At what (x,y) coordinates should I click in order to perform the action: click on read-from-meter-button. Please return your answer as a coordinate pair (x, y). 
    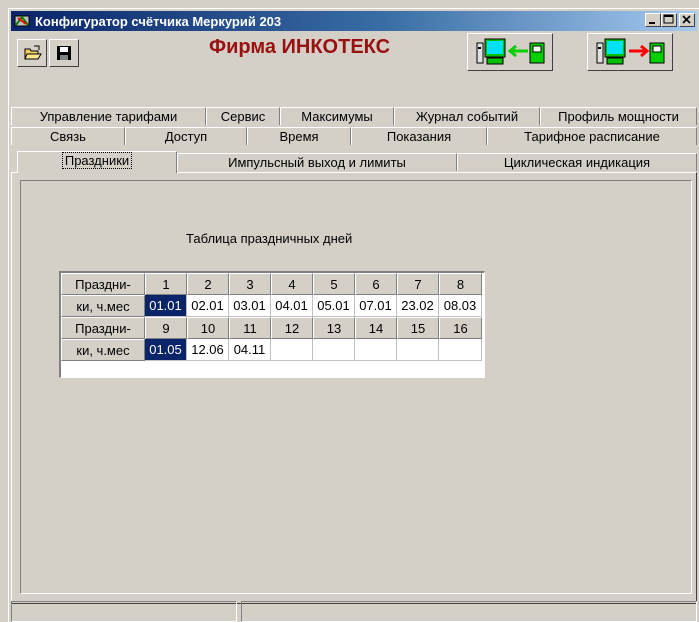
    Looking at the image, I should click on (510, 52).